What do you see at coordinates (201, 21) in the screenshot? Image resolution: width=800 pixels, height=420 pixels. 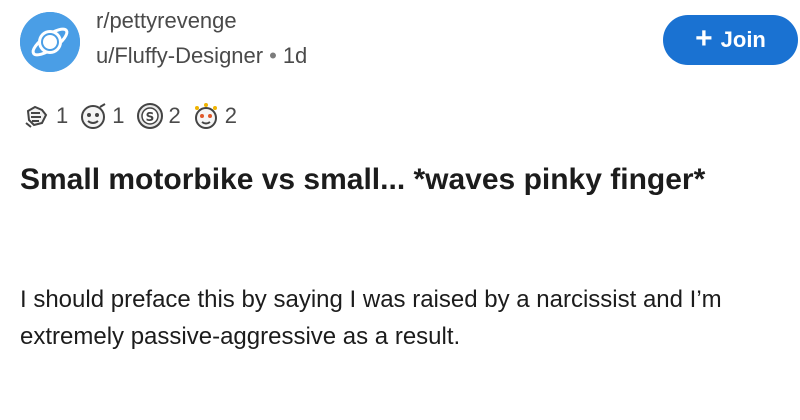 I see `subreddit-name: r/pettyrevenge` at bounding box center [201, 21].